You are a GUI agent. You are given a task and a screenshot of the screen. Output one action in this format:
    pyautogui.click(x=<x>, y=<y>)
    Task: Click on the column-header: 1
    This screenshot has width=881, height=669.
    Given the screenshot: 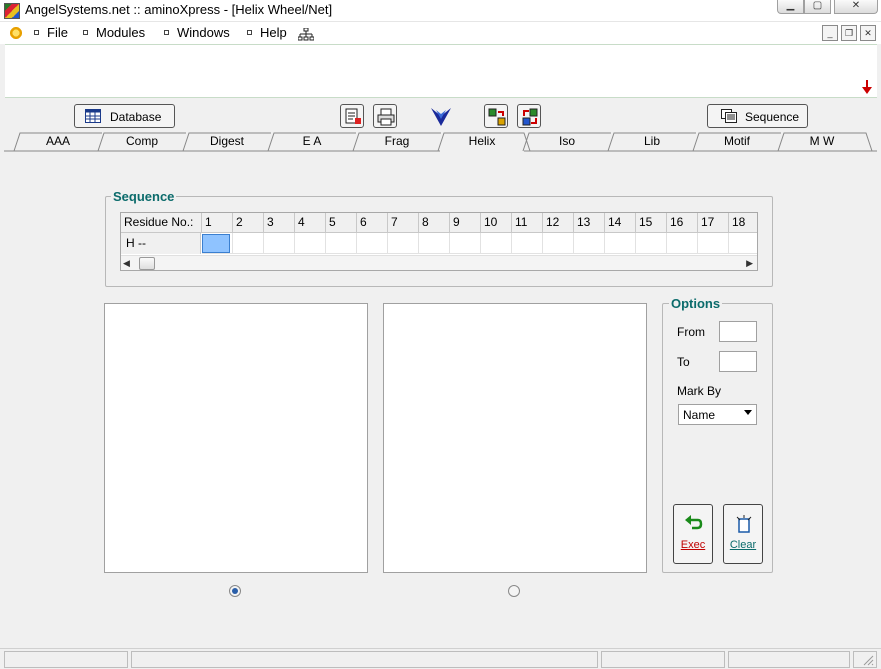 What is the action you would take?
    pyautogui.click(x=217, y=223)
    